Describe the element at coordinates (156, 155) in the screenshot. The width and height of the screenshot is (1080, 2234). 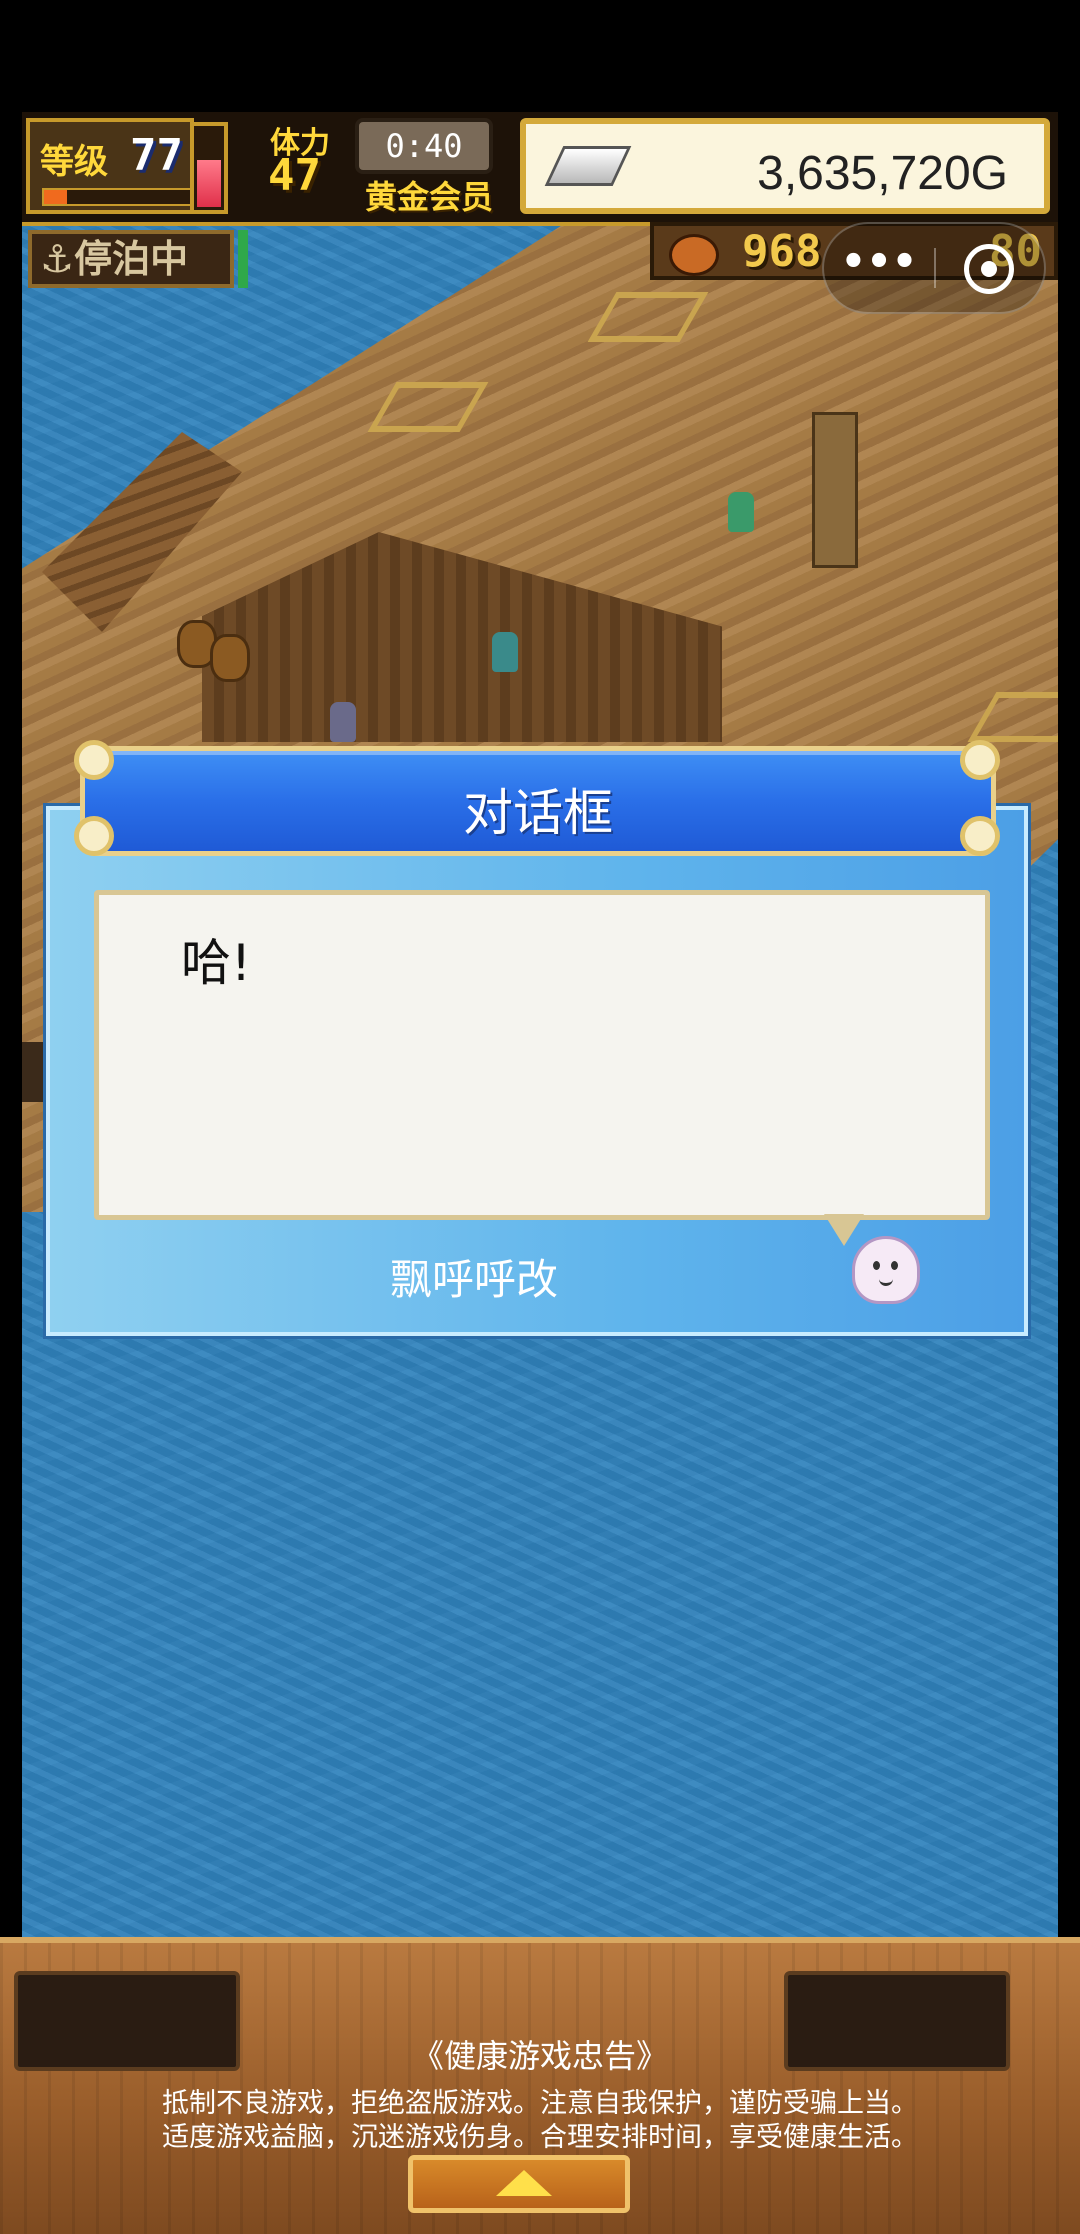
I see `level-value: 77` at that location.